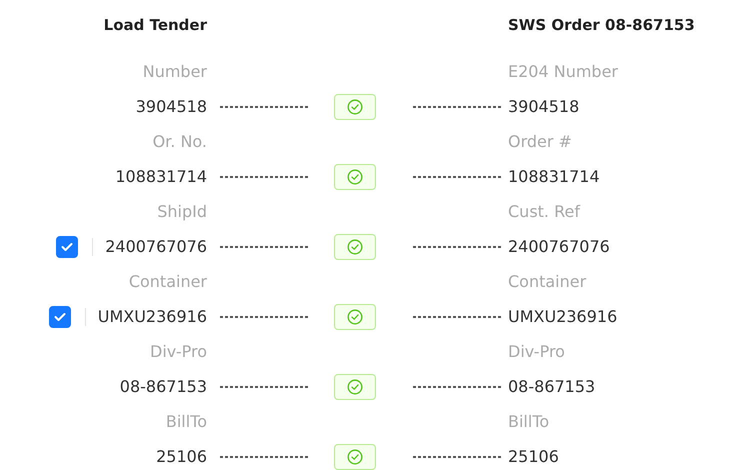  I want to click on column-heading: Load Tender, so click(155, 25).